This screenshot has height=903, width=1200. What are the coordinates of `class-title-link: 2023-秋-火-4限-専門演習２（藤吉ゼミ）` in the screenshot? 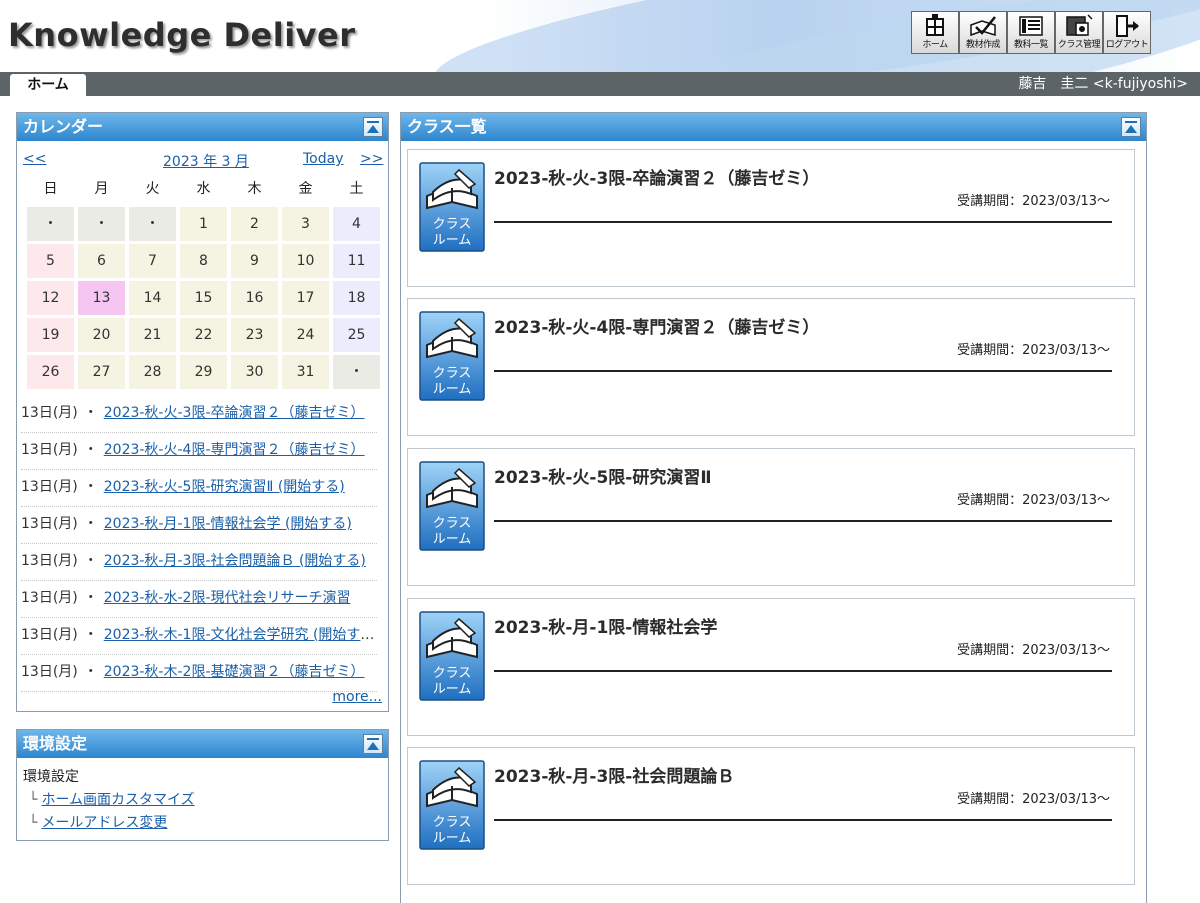 It's located at (656, 325).